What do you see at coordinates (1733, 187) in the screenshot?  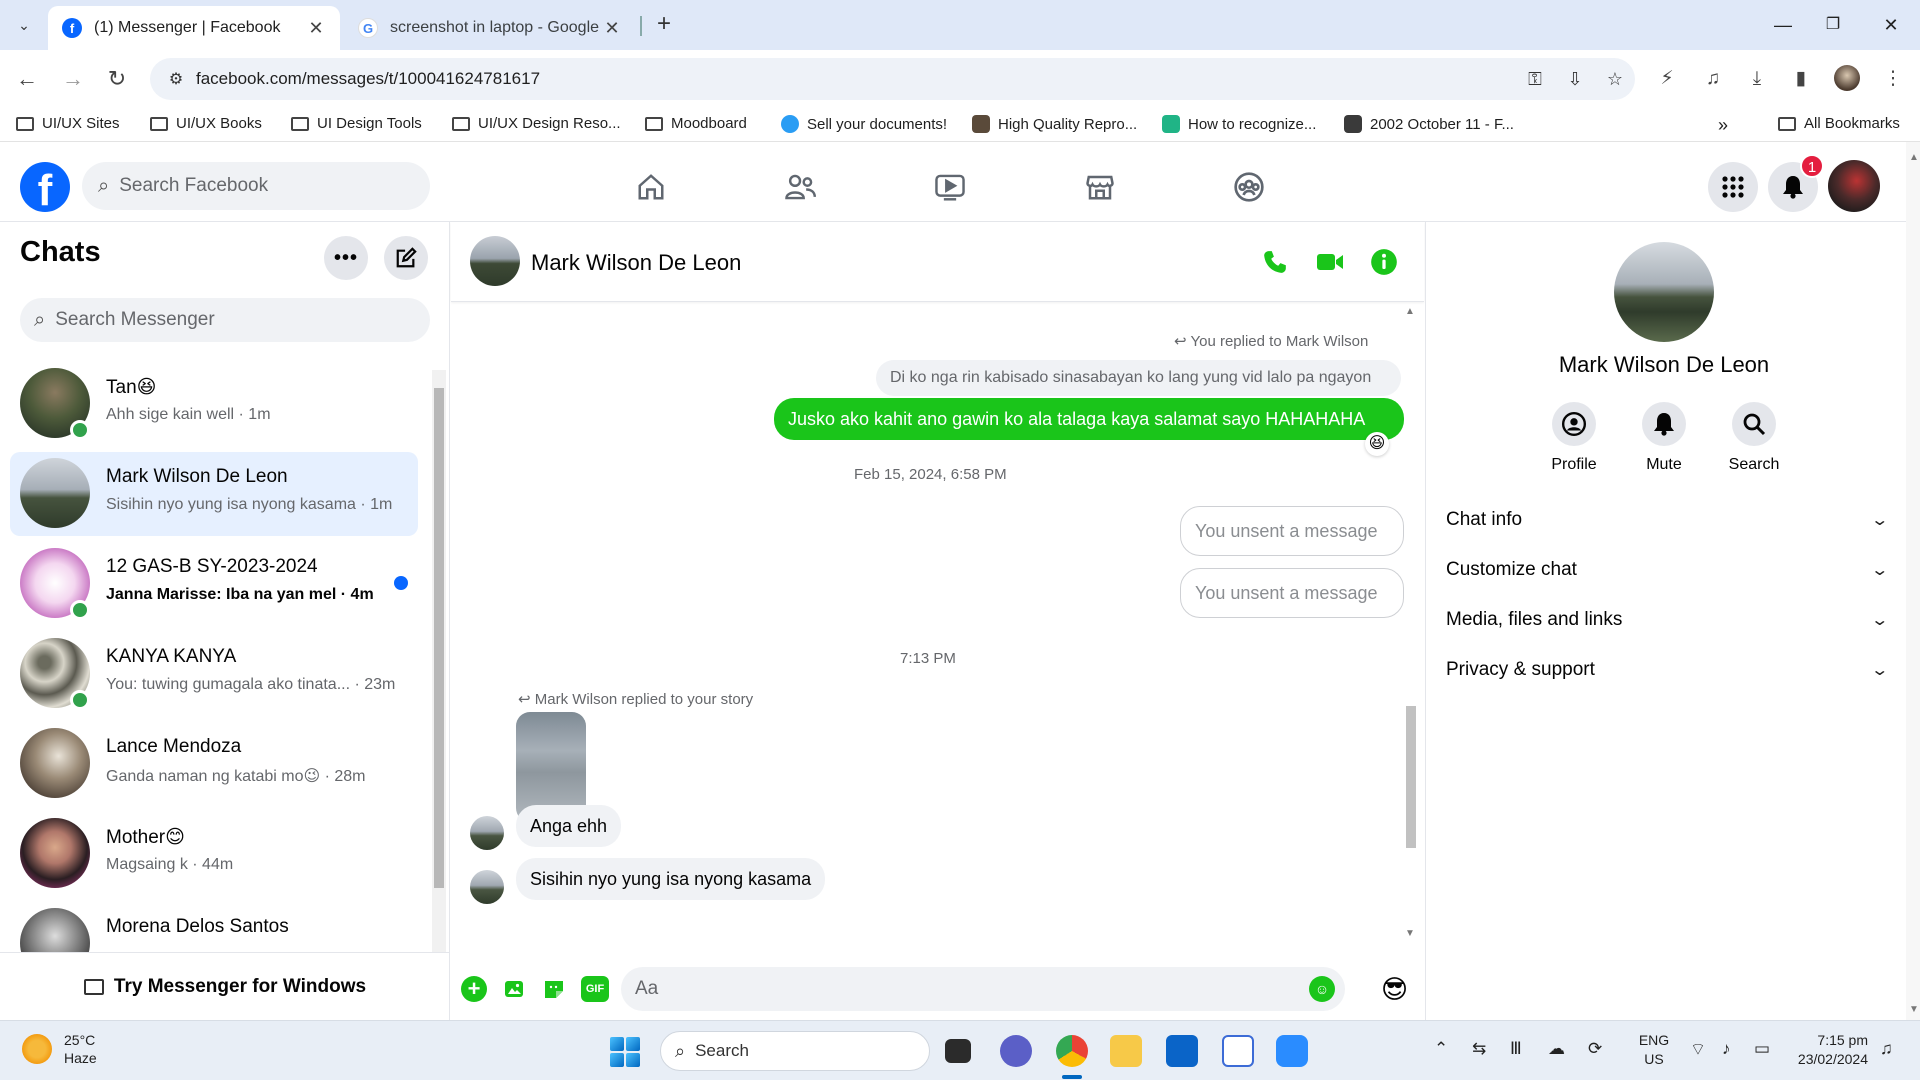 I see `menu-grid-button` at bounding box center [1733, 187].